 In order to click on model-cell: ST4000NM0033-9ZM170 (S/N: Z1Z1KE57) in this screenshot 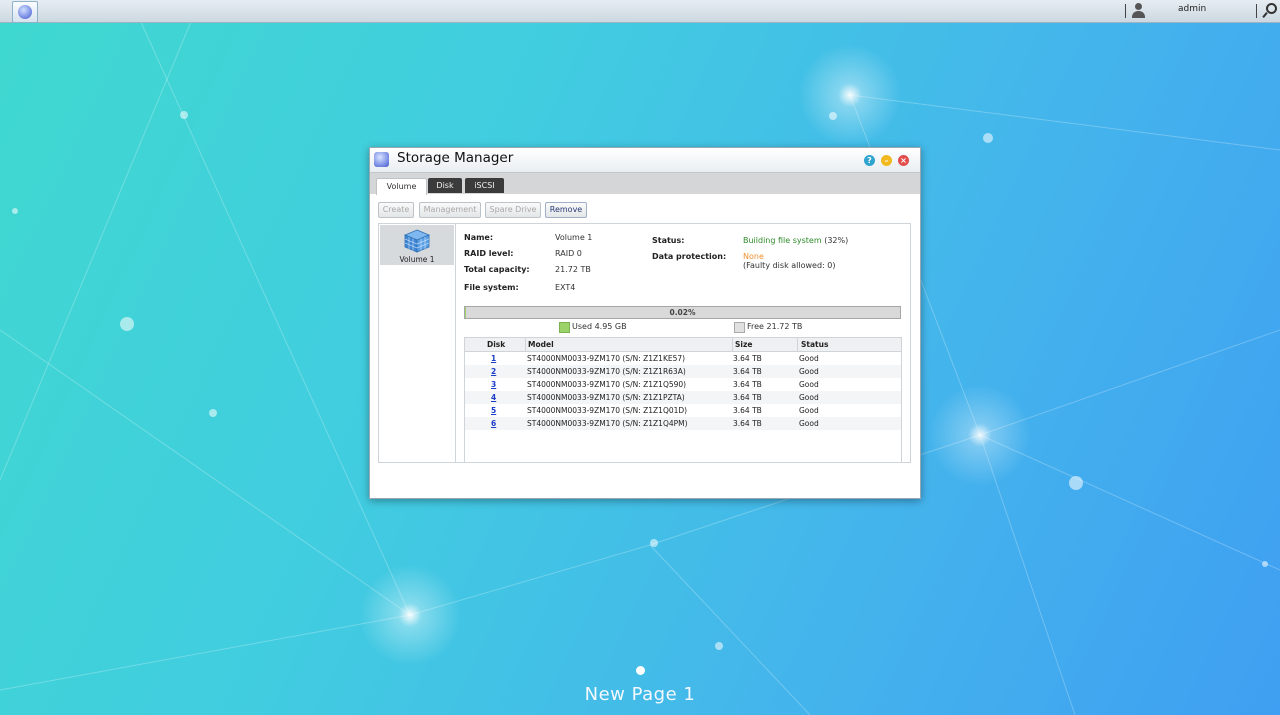, I will do `click(606, 358)`.